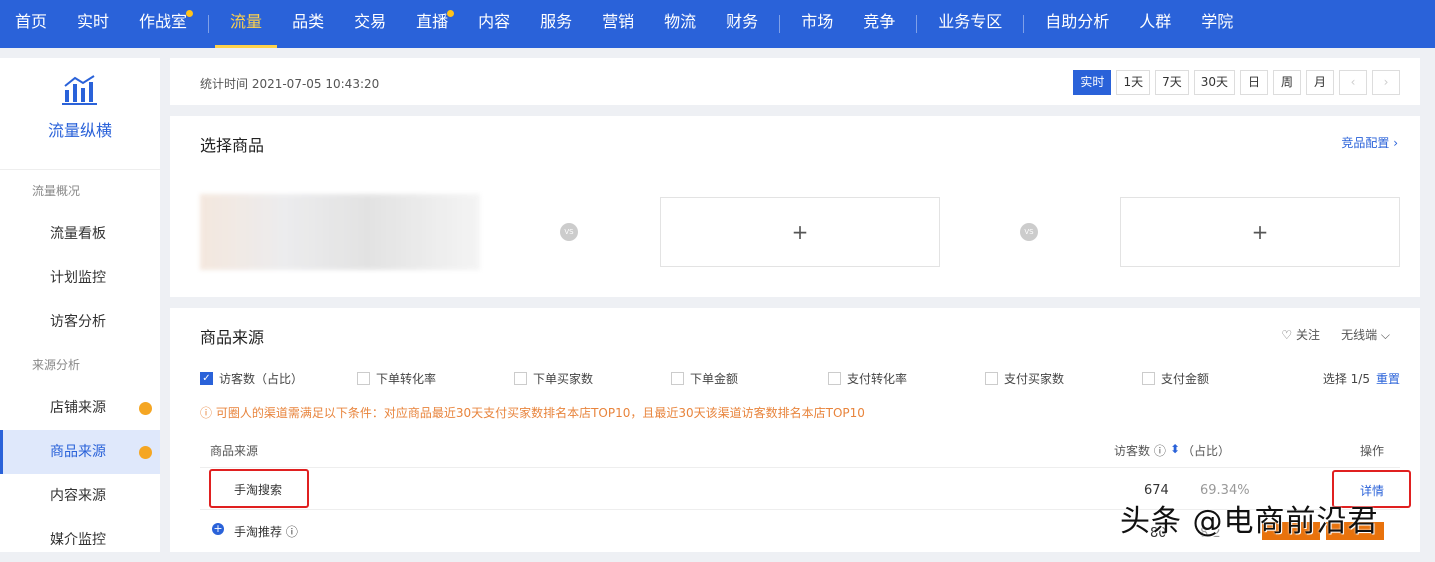 The width and height of the screenshot is (1435, 562). I want to click on nav-item: 物流, so click(680, 24).